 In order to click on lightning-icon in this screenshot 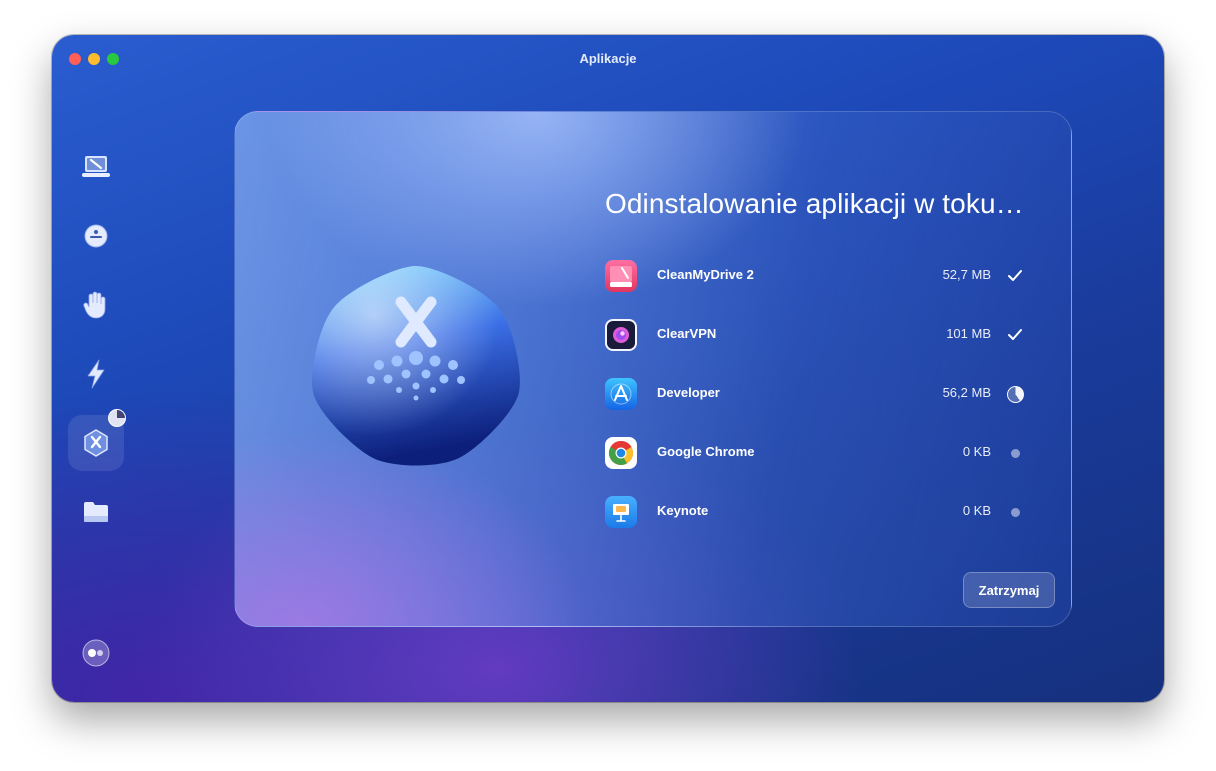, I will do `click(96, 374)`.